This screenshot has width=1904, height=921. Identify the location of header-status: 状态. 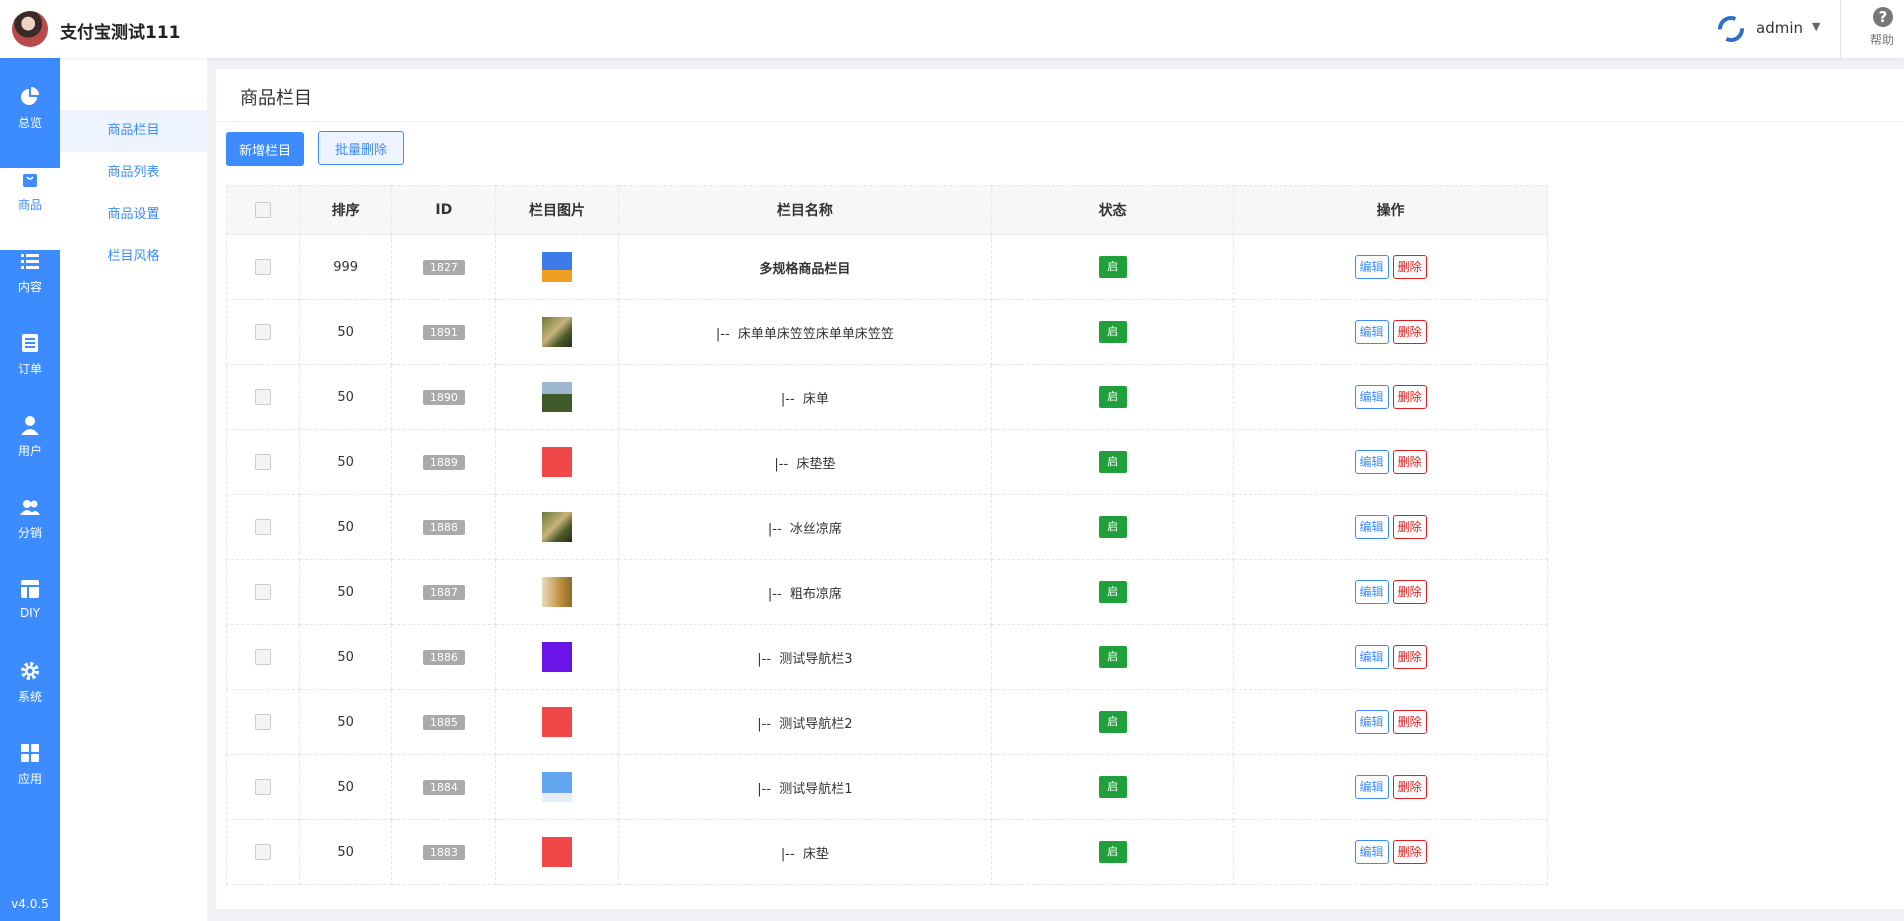
(1113, 210).